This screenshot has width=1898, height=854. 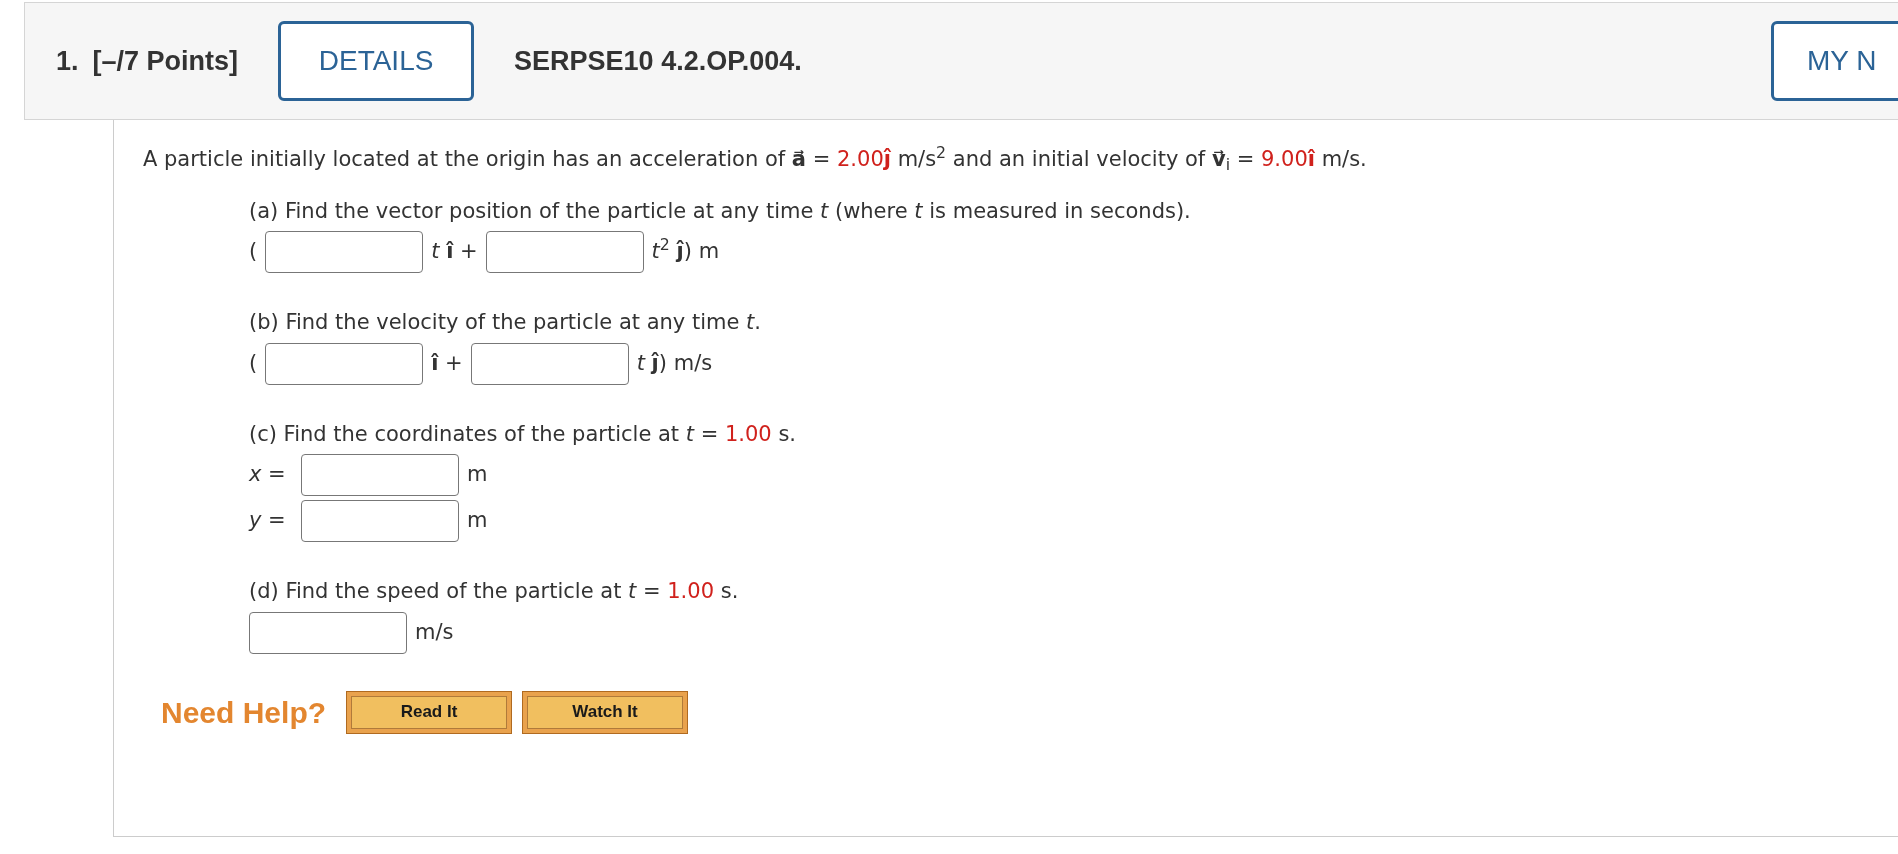 What do you see at coordinates (447, 363) in the screenshot?
I see `unit-text: î +` at bounding box center [447, 363].